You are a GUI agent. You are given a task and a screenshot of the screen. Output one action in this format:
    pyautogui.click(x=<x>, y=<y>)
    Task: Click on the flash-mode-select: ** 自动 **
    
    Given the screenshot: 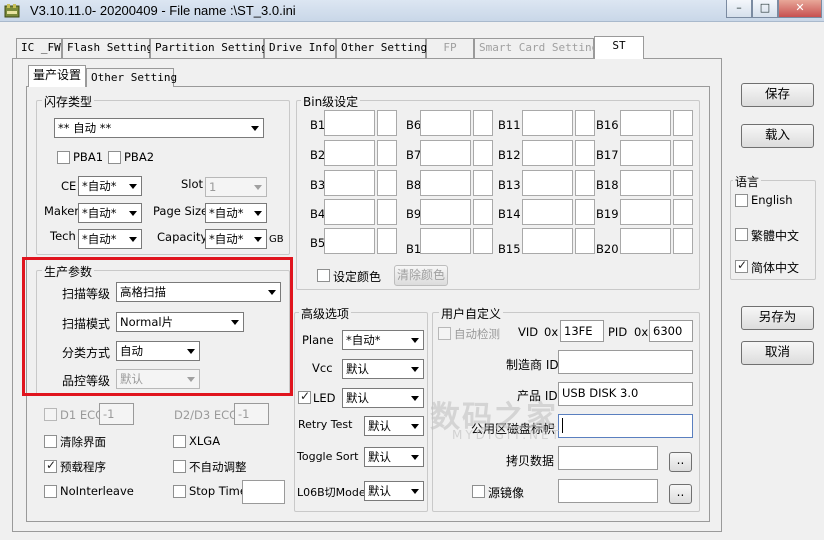 What is the action you would take?
    pyautogui.click(x=159, y=128)
    